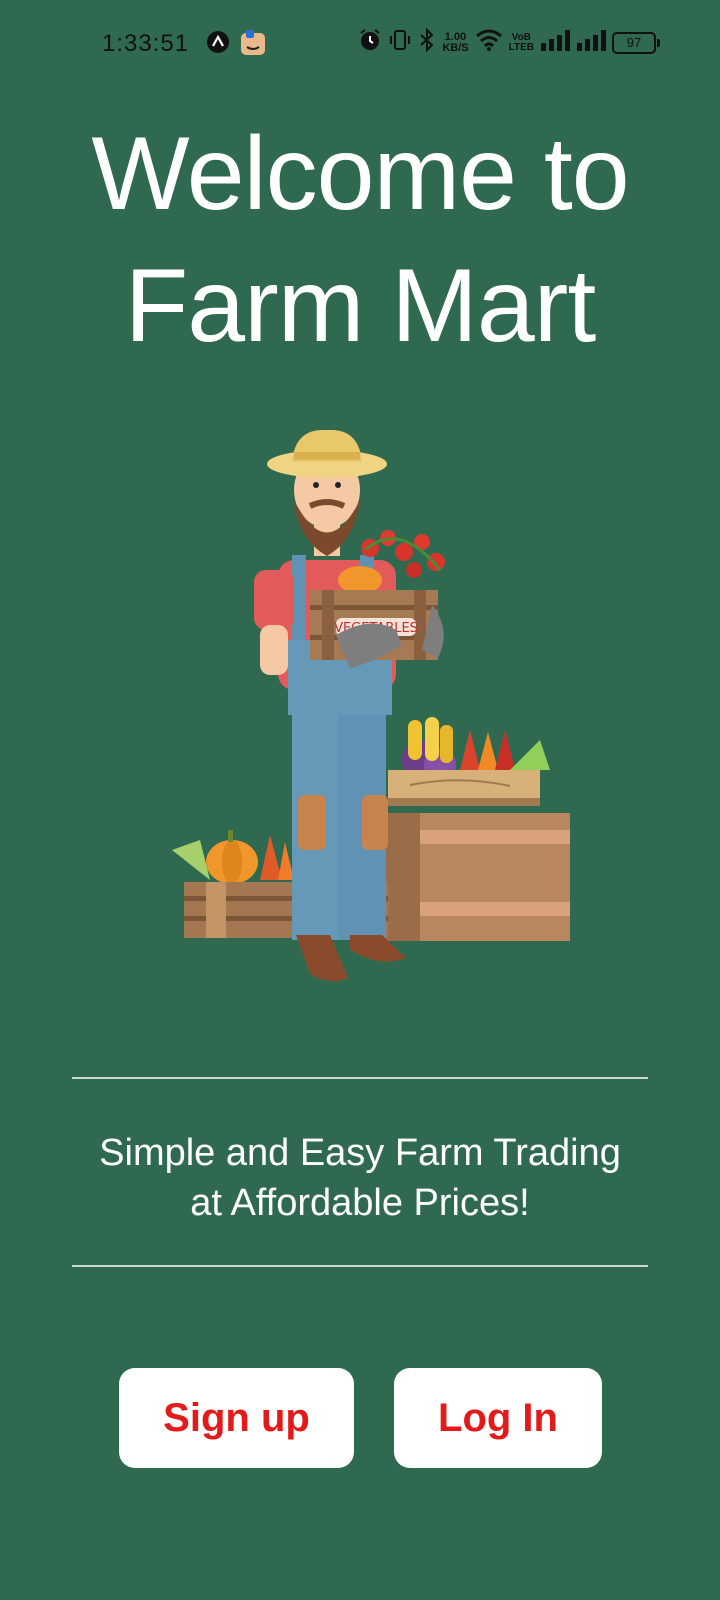 The image size is (720, 1600). I want to click on volte-top: VoB, so click(521, 37).